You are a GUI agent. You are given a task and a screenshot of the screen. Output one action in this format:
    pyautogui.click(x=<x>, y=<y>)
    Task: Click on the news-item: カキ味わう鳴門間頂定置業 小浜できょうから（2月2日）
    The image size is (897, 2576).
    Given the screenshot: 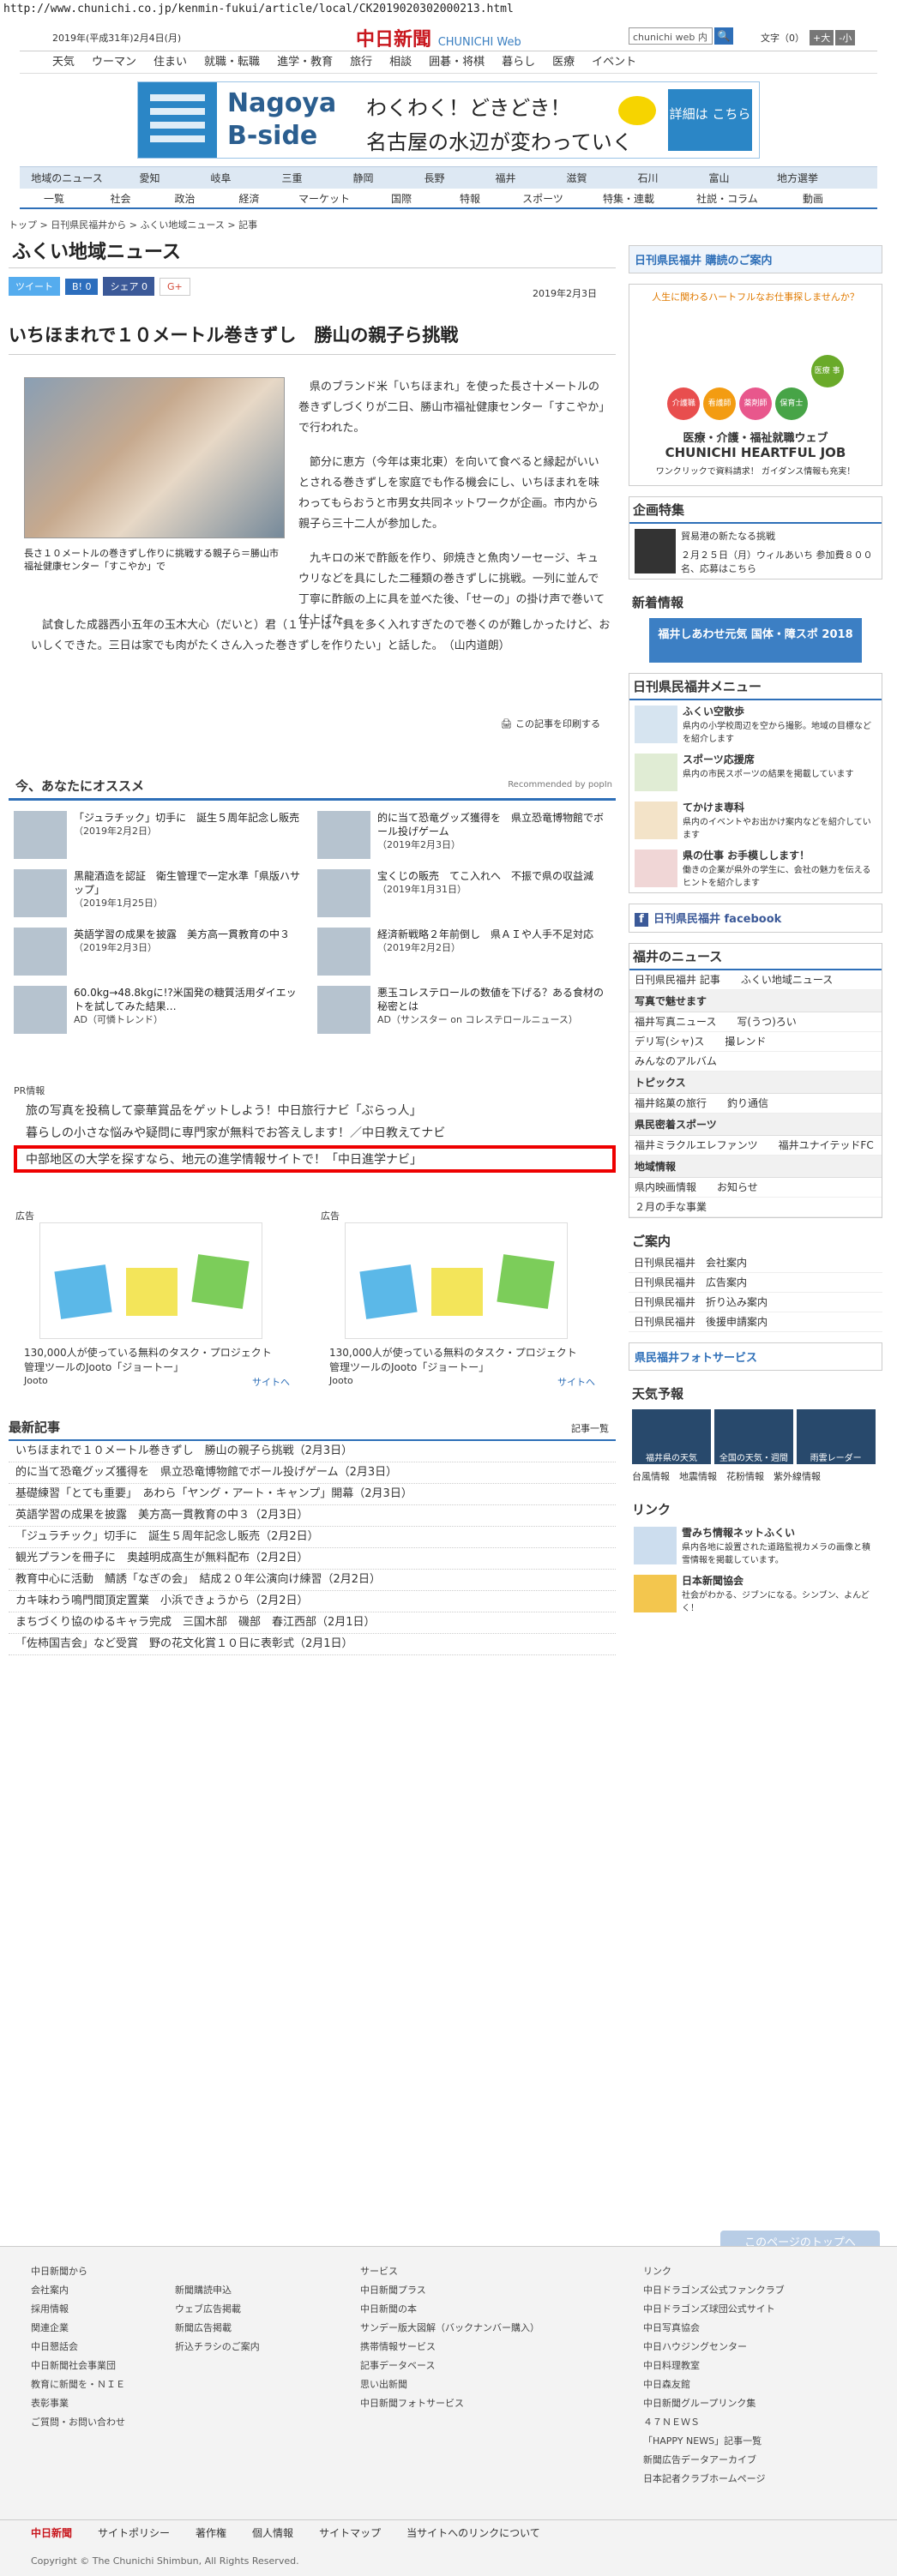 What is the action you would take?
    pyautogui.click(x=312, y=1601)
    